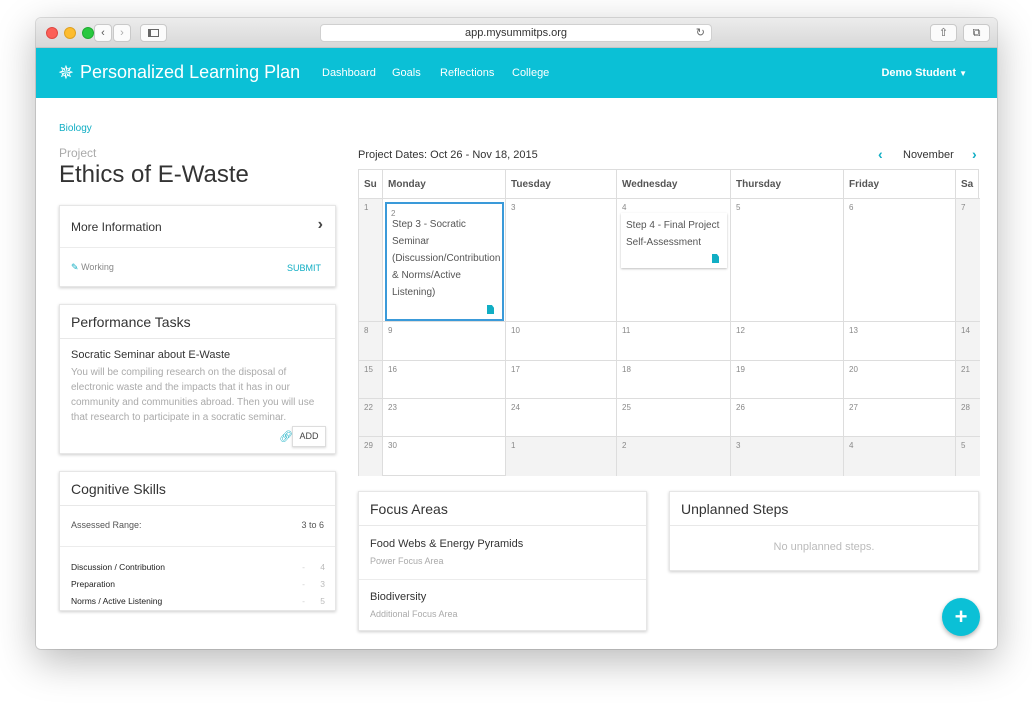 The image size is (1032, 703). I want to click on calendar-day-cell: 20, so click(900, 380).